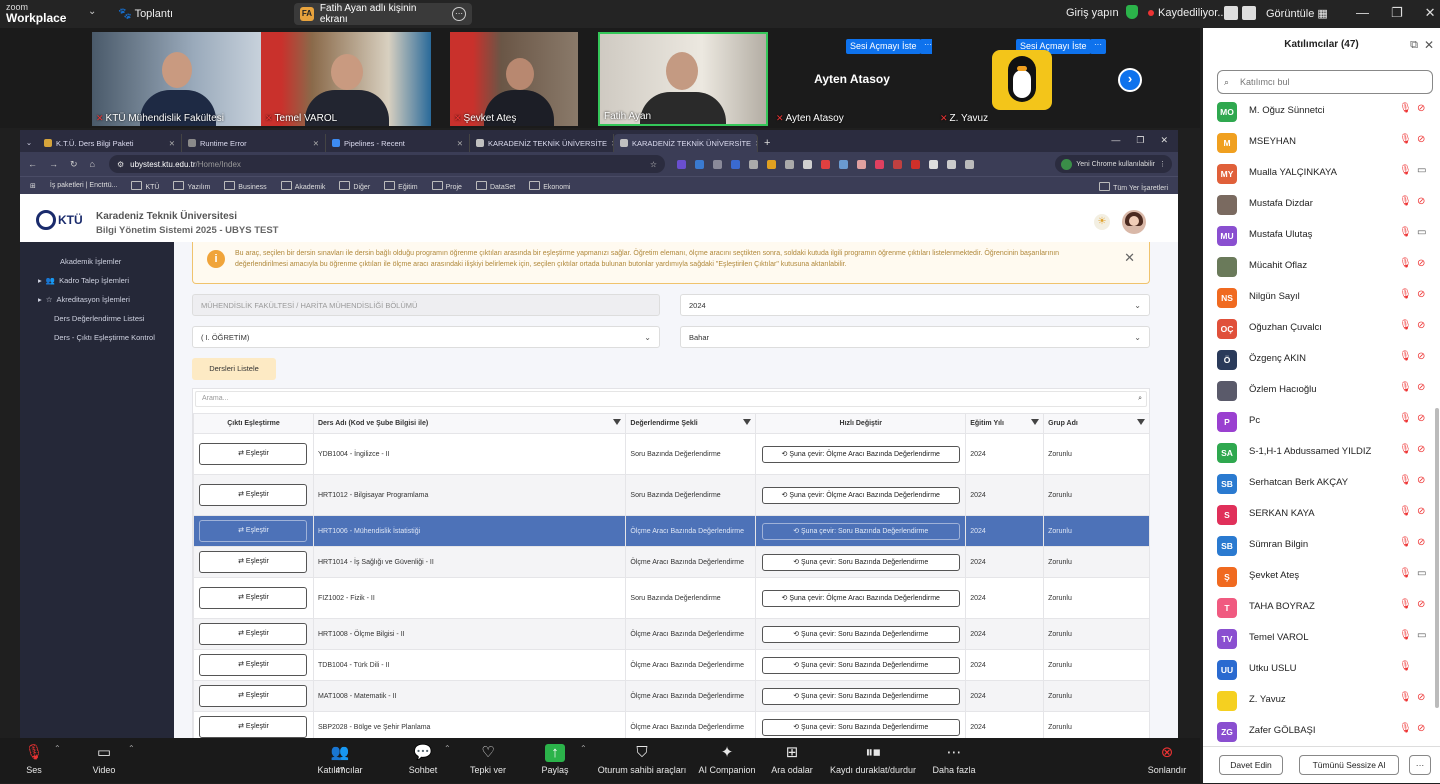 The image size is (1440, 784). Describe the element at coordinates (145, 186) in the screenshot. I see `bookmark-folder: KTÜ` at that location.